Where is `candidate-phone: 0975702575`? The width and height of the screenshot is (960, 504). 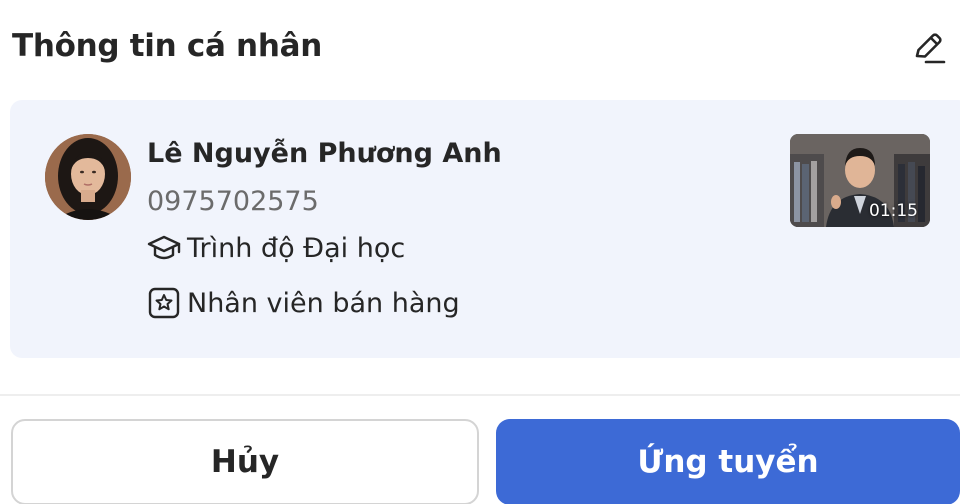 candidate-phone: 0975702575 is located at coordinates (233, 201).